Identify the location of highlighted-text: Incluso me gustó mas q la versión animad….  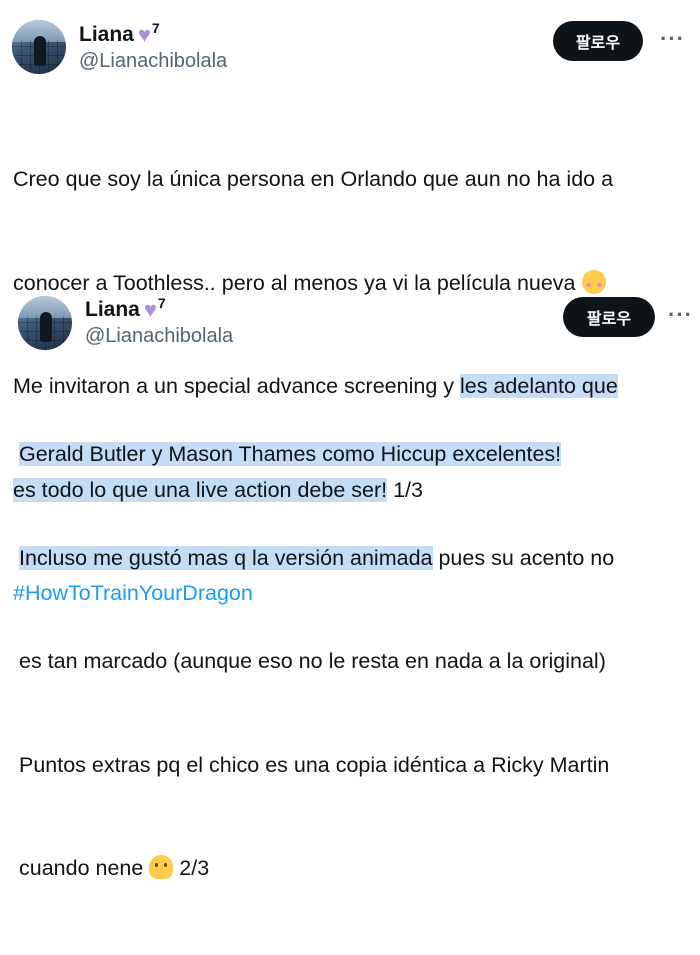
(226, 557).